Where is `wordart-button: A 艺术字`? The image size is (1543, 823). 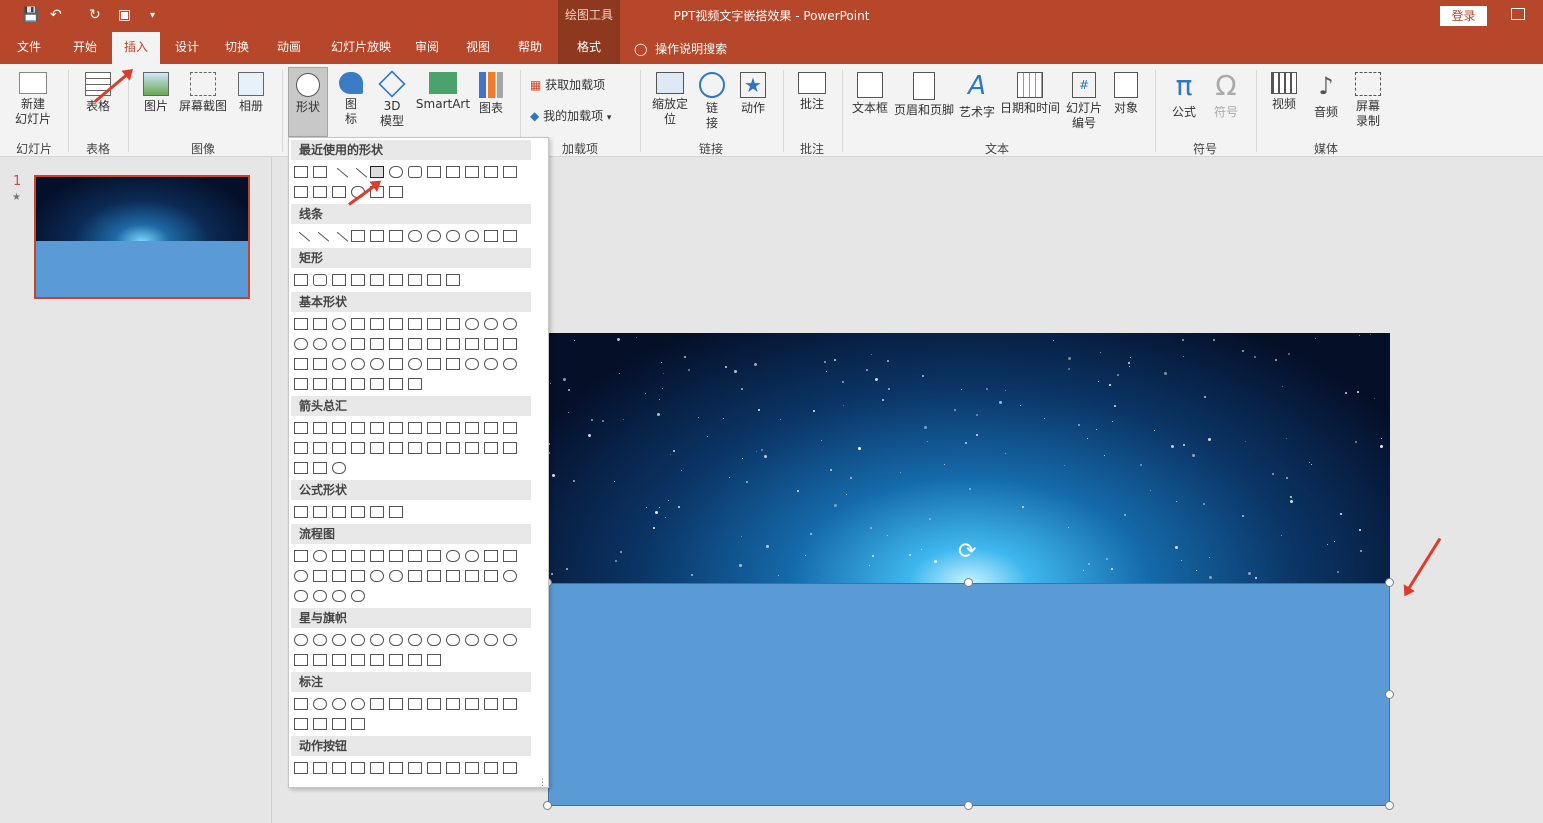
wordart-button: A 艺术字 is located at coordinates (977, 96).